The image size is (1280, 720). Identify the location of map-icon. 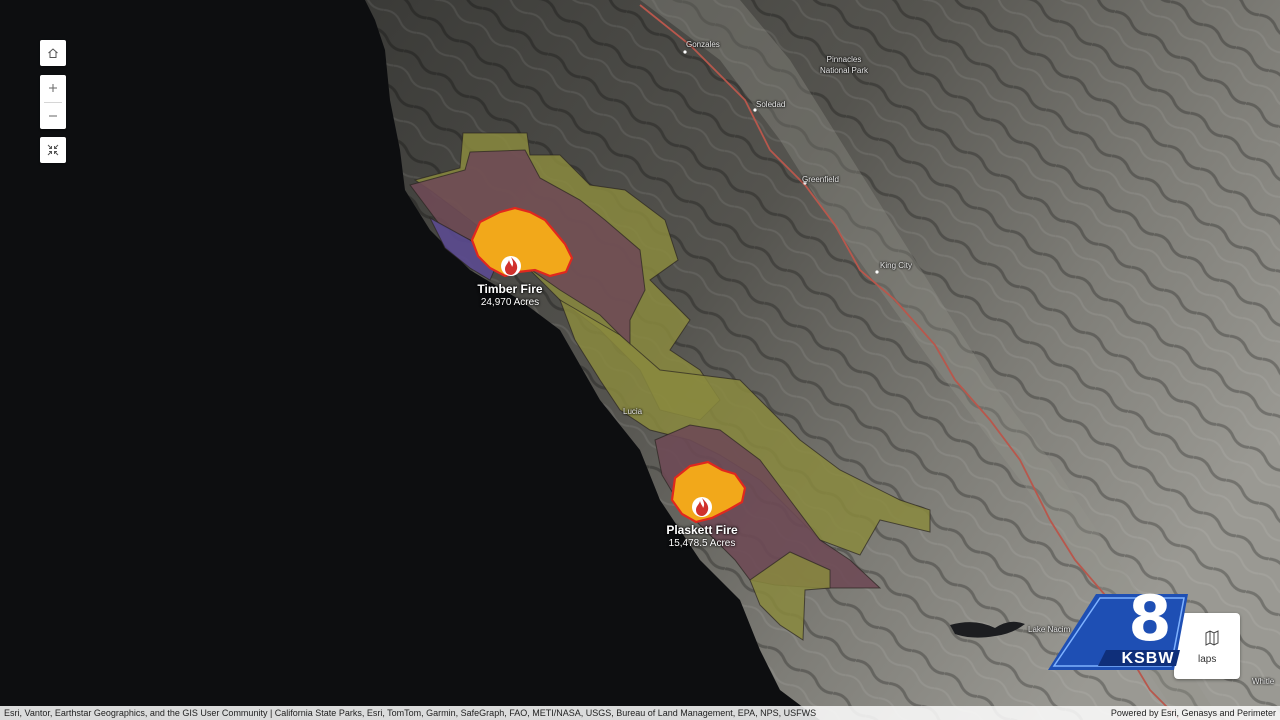
(1212, 638).